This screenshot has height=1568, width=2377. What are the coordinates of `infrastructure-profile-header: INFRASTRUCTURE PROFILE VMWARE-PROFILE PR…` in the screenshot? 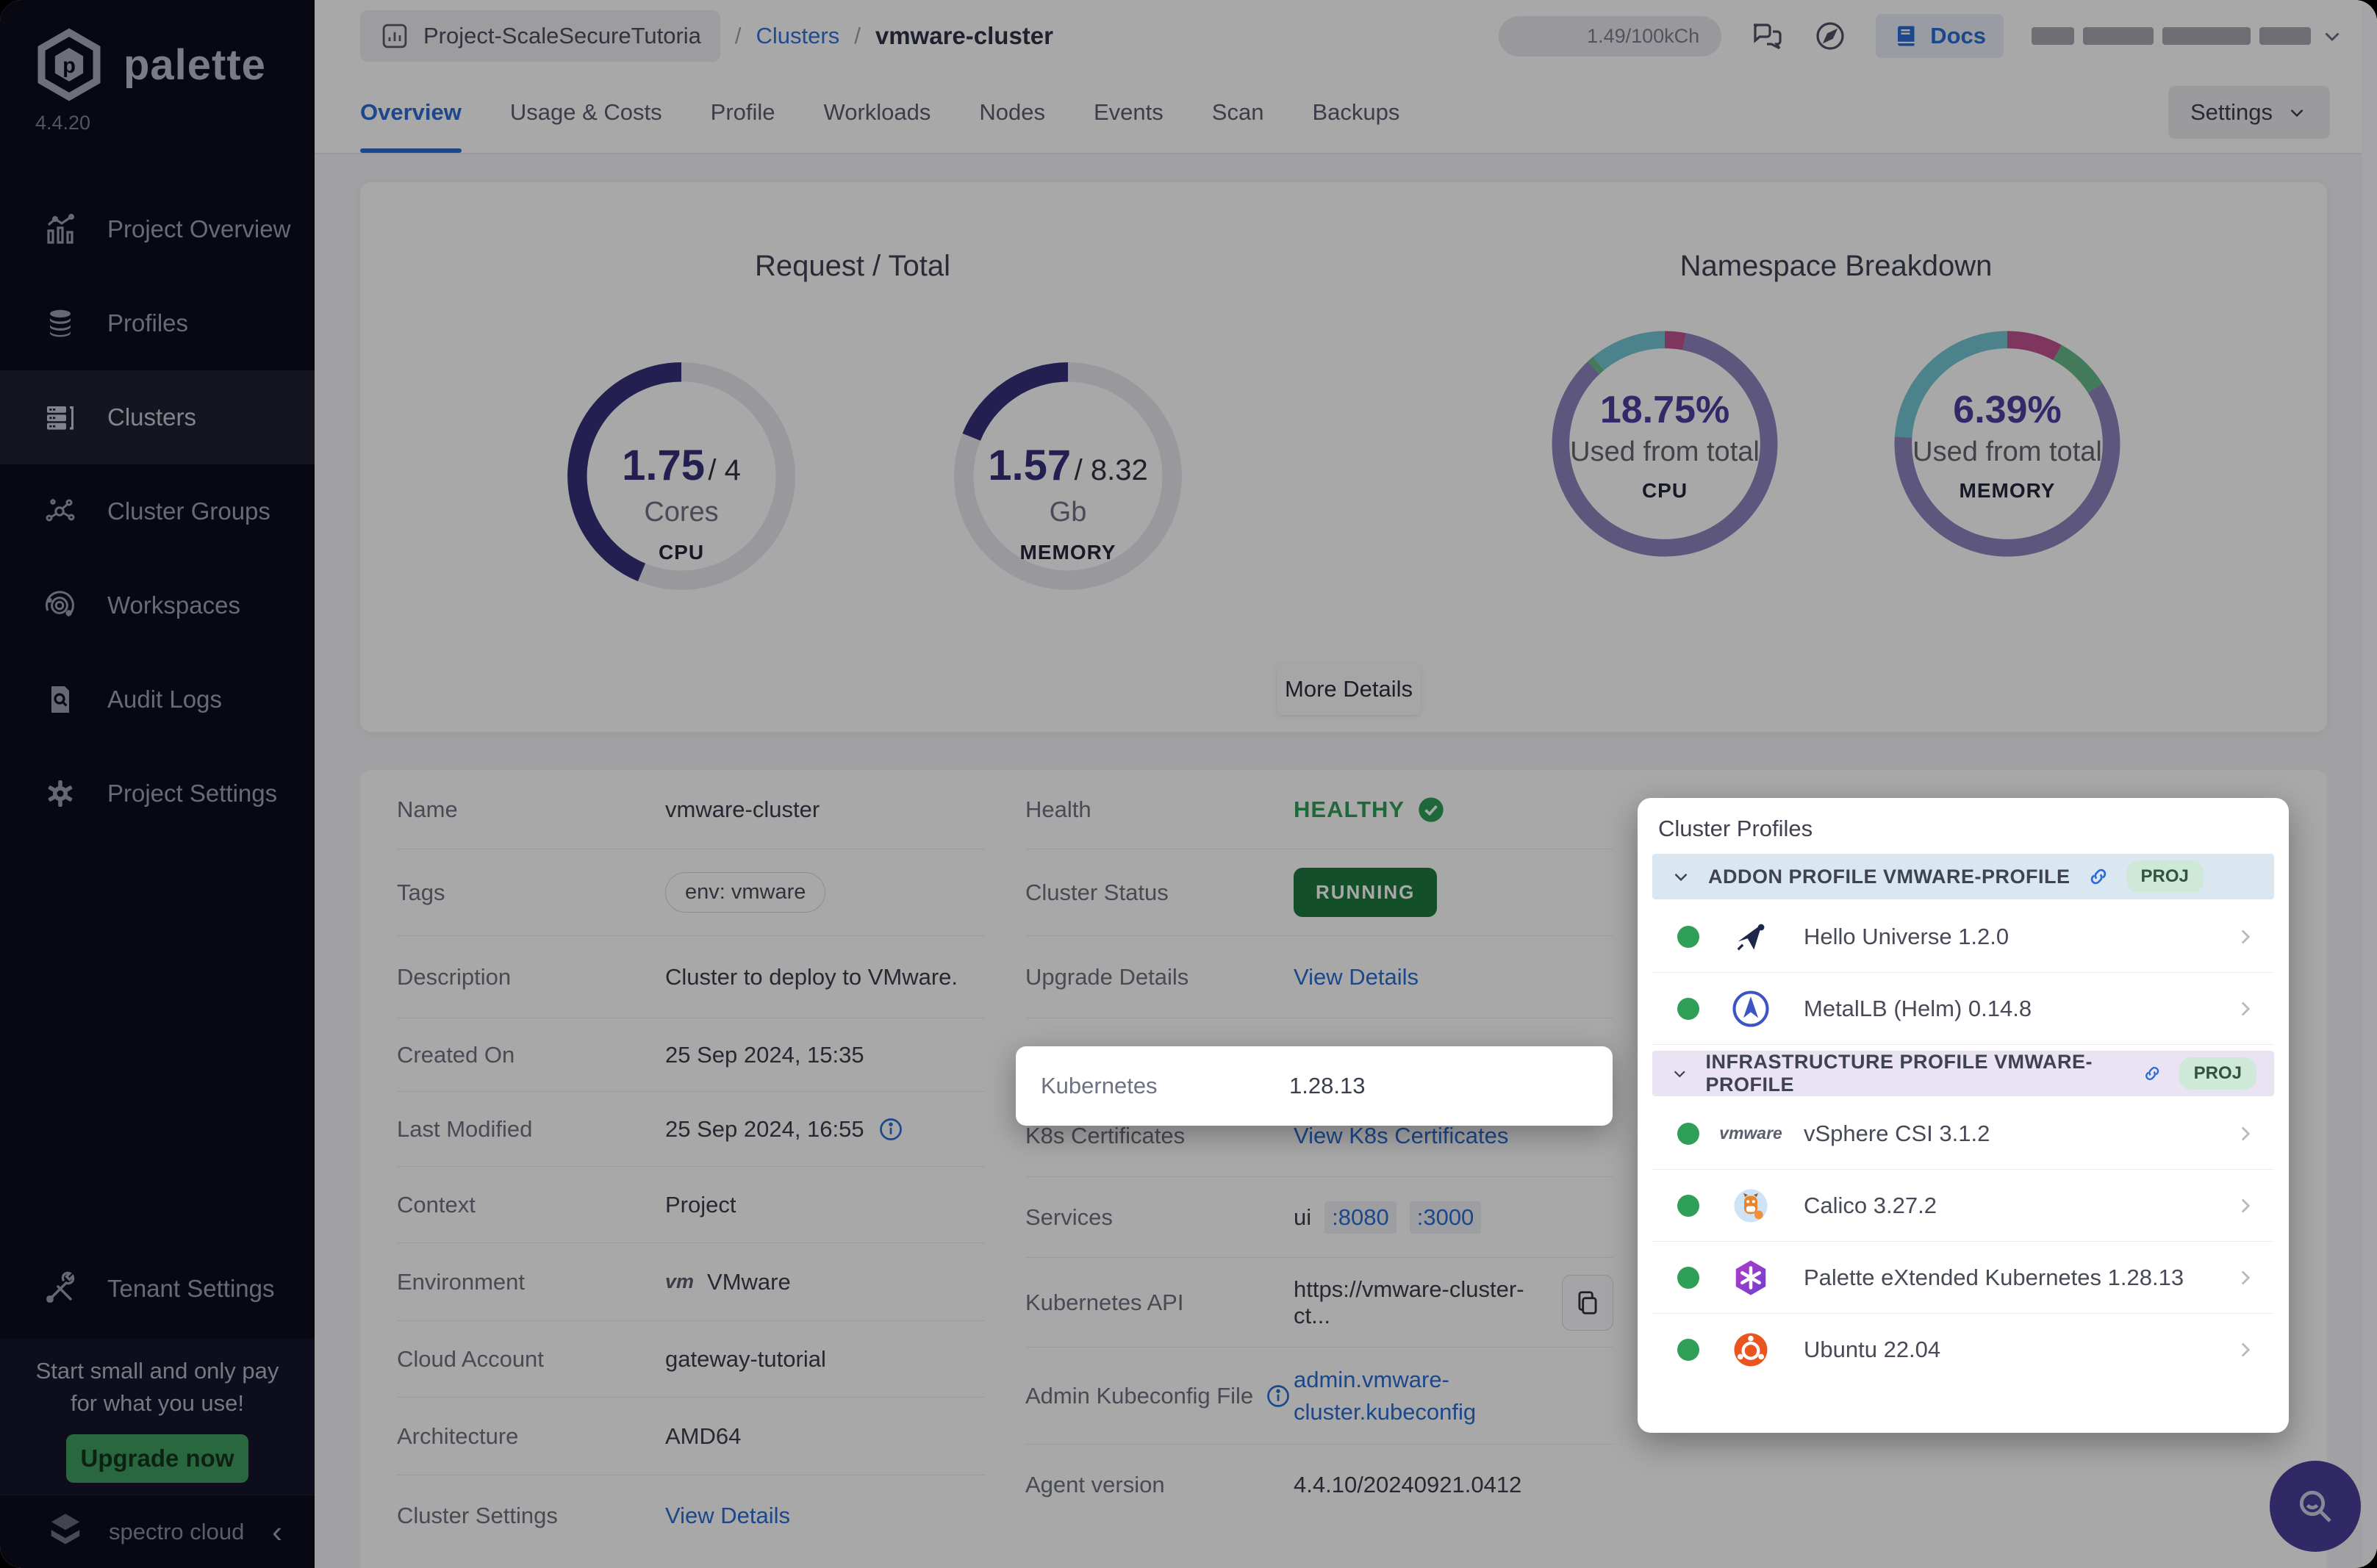 It's located at (1963, 1074).